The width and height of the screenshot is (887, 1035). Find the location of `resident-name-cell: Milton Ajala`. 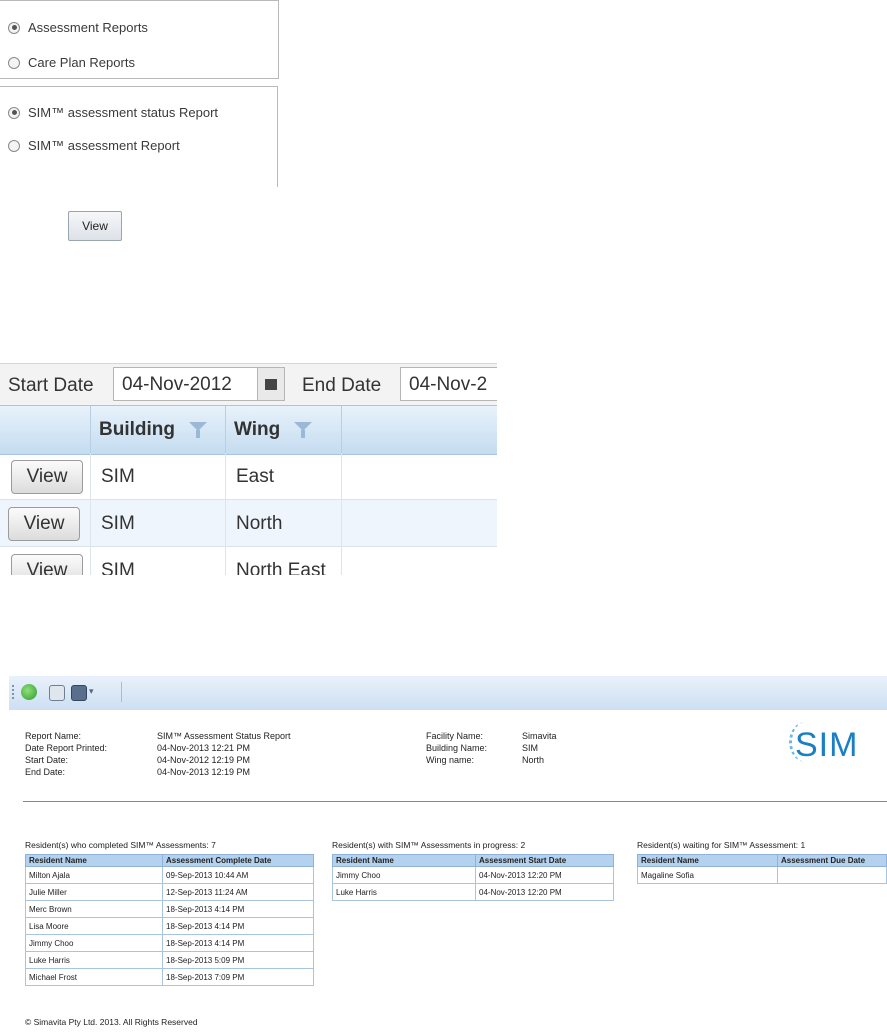

resident-name-cell: Milton Ajala is located at coordinates (94, 875).